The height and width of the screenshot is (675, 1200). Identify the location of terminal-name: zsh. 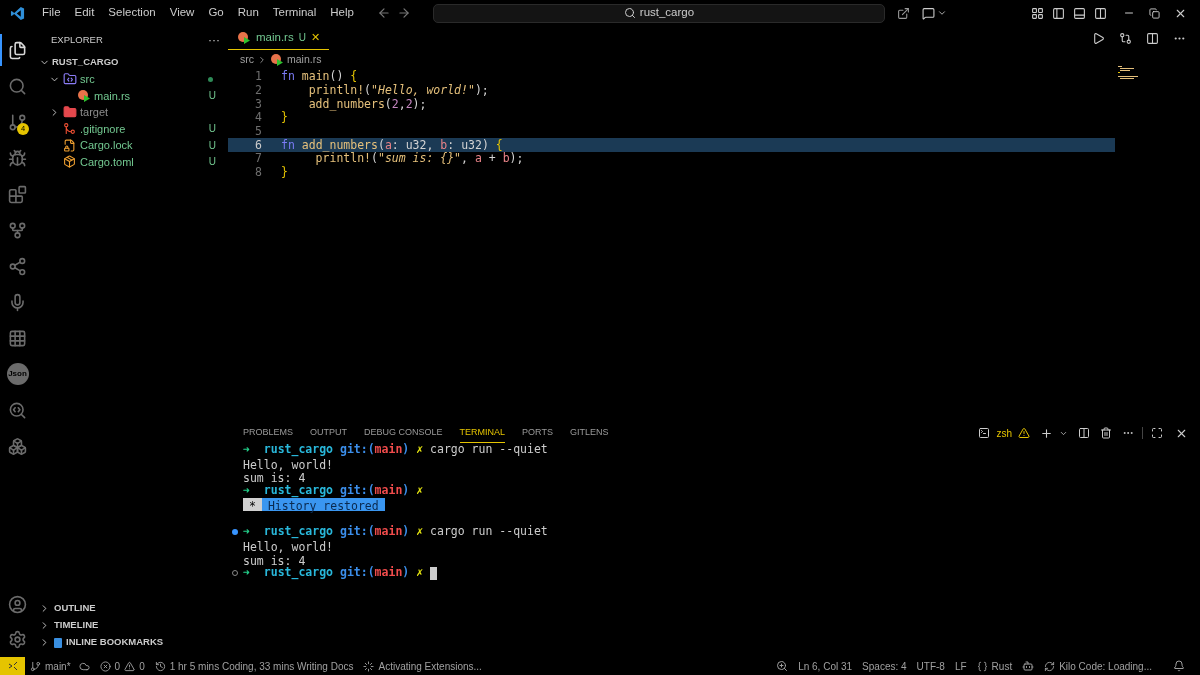
(1004, 433).